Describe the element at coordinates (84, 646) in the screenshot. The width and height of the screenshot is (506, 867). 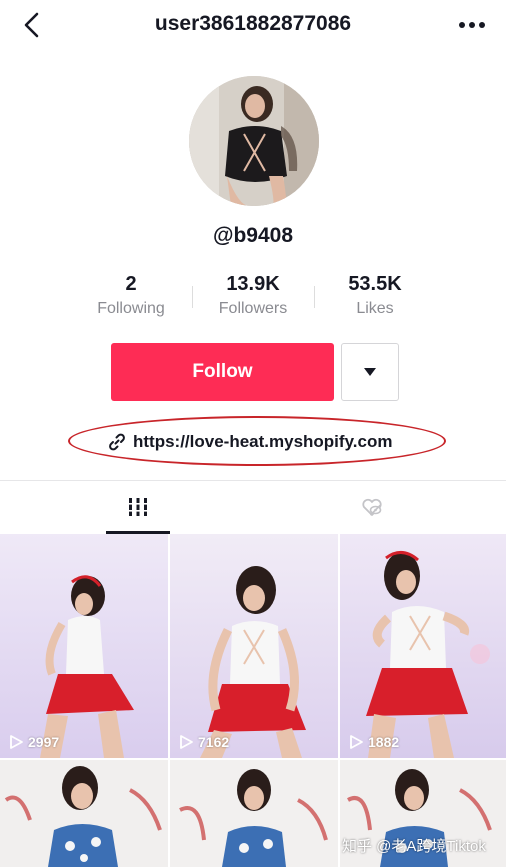
I see `video-thumbnail: 2997` at that location.